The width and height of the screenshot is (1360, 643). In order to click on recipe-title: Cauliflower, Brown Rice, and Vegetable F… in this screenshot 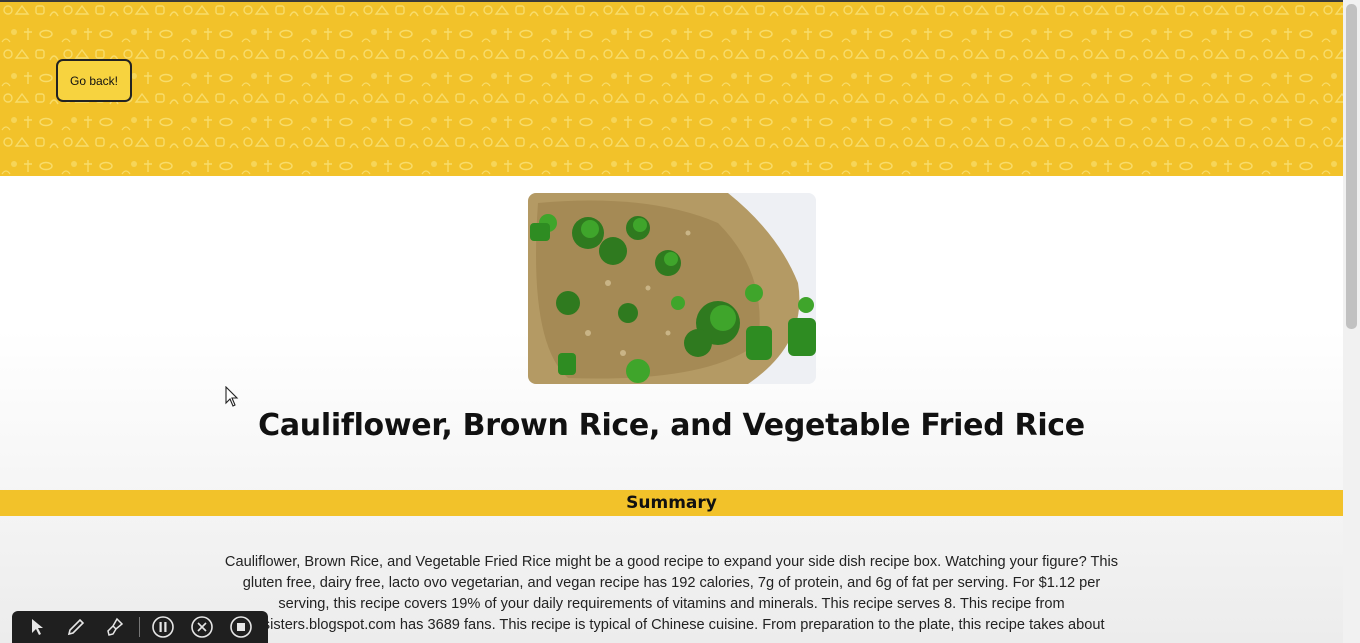, I will do `click(671, 425)`.